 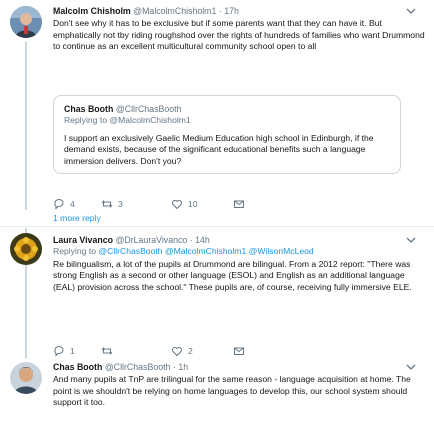 I want to click on reply-button: 1, so click(x=64, y=351).